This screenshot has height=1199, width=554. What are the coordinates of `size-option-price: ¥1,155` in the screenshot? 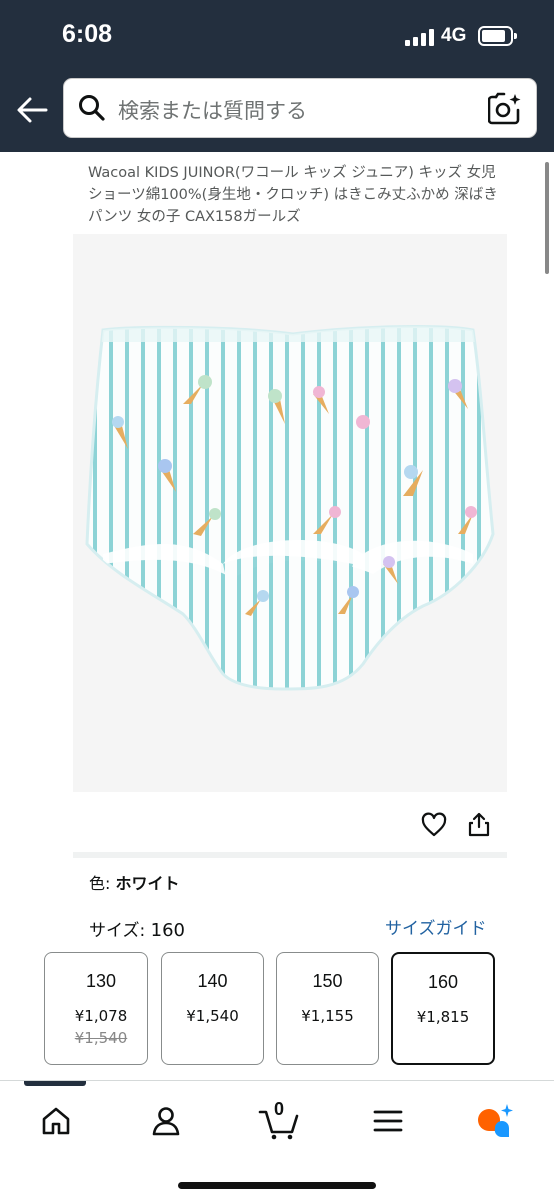 It's located at (327, 1016).